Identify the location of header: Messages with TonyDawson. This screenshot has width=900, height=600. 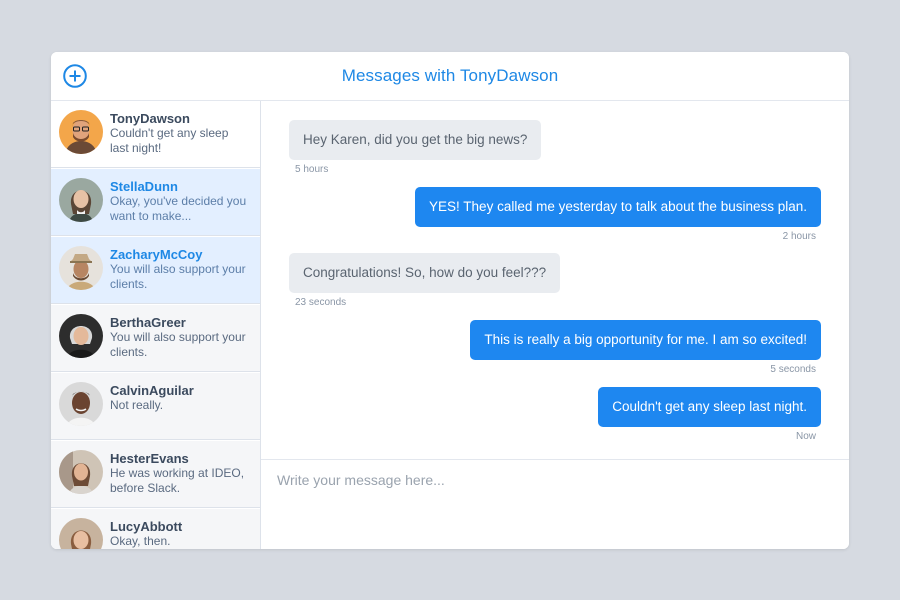
(450, 76).